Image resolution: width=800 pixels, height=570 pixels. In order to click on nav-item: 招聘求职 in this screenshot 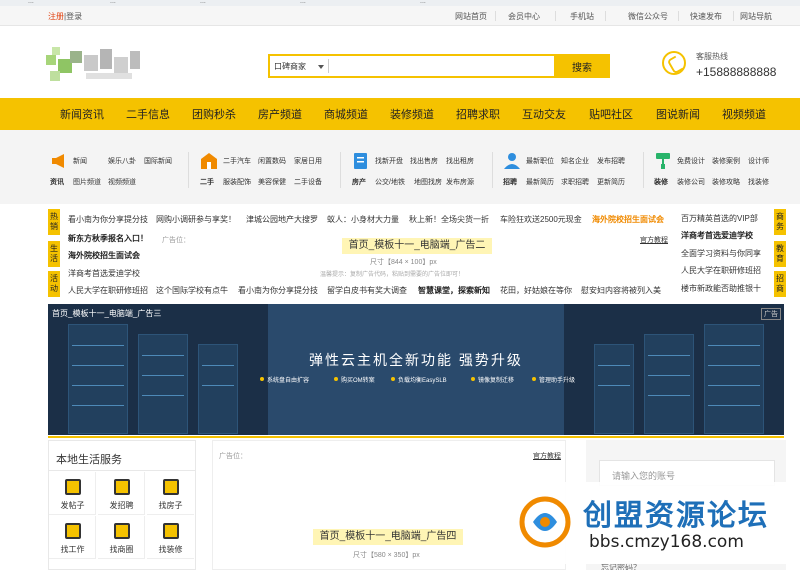, I will do `click(478, 114)`.